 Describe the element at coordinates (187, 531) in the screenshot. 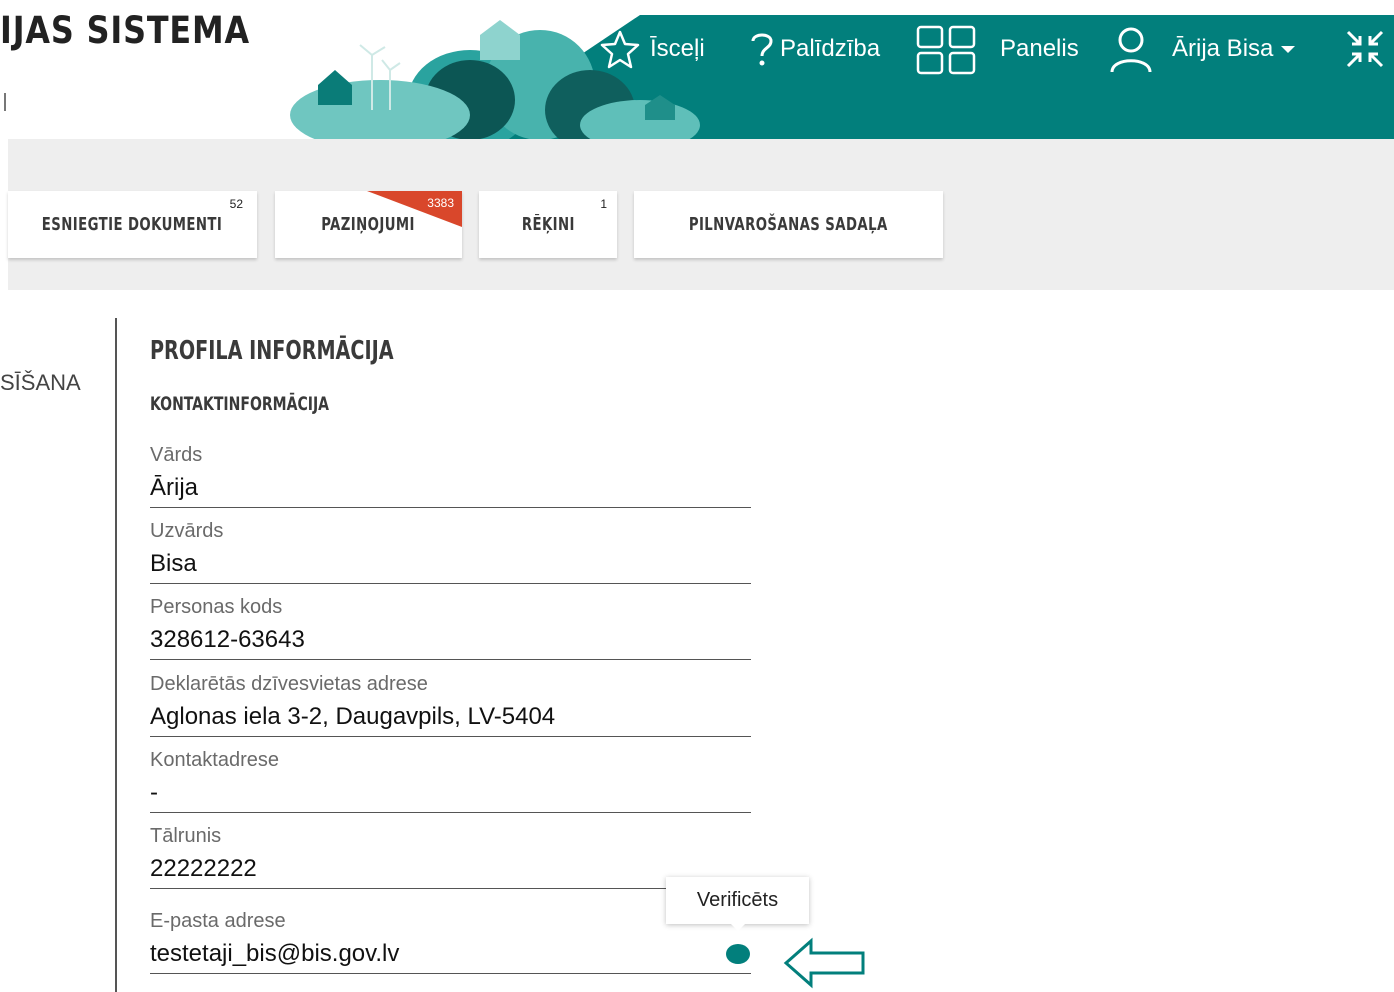

I see `field-label: Uzvārds` at that location.